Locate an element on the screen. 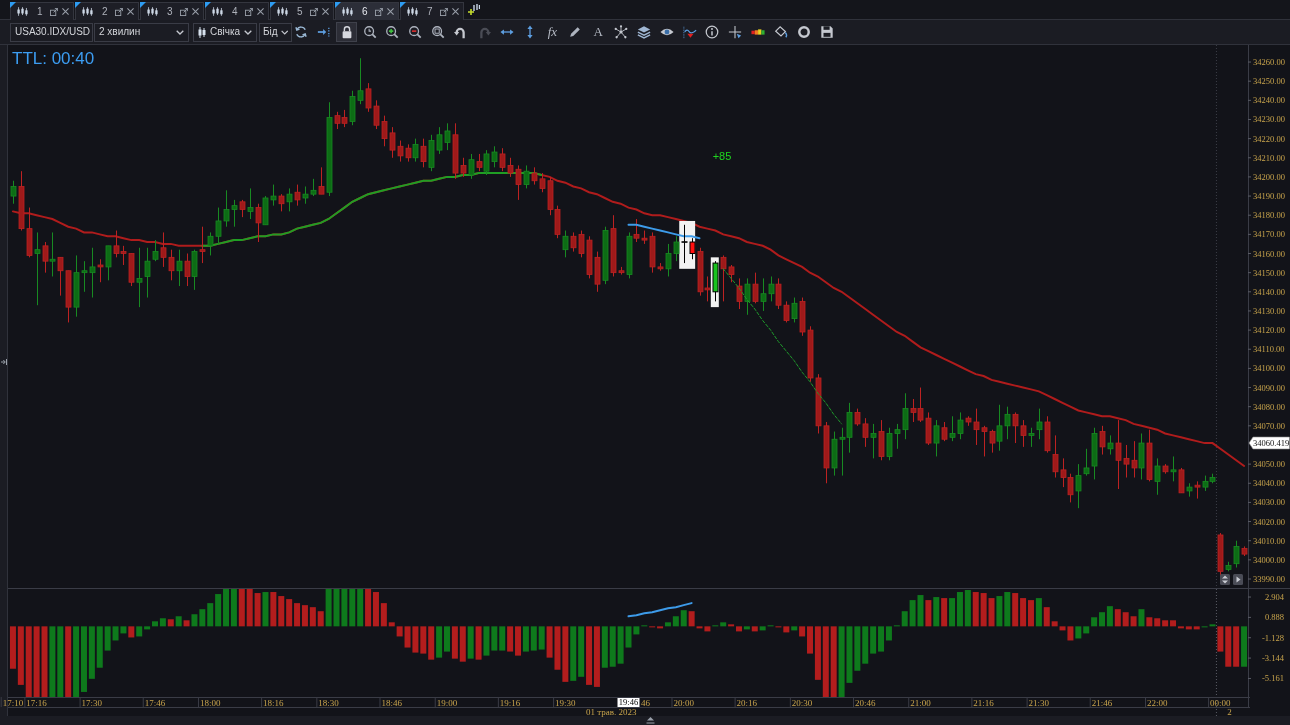 The image size is (1290, 725). price-axis-label: 34160.00 is located at coordinates (1269, 253).